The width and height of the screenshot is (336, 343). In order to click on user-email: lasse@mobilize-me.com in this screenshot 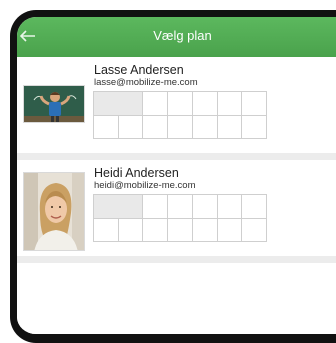, I will do `click(146, 82)`.